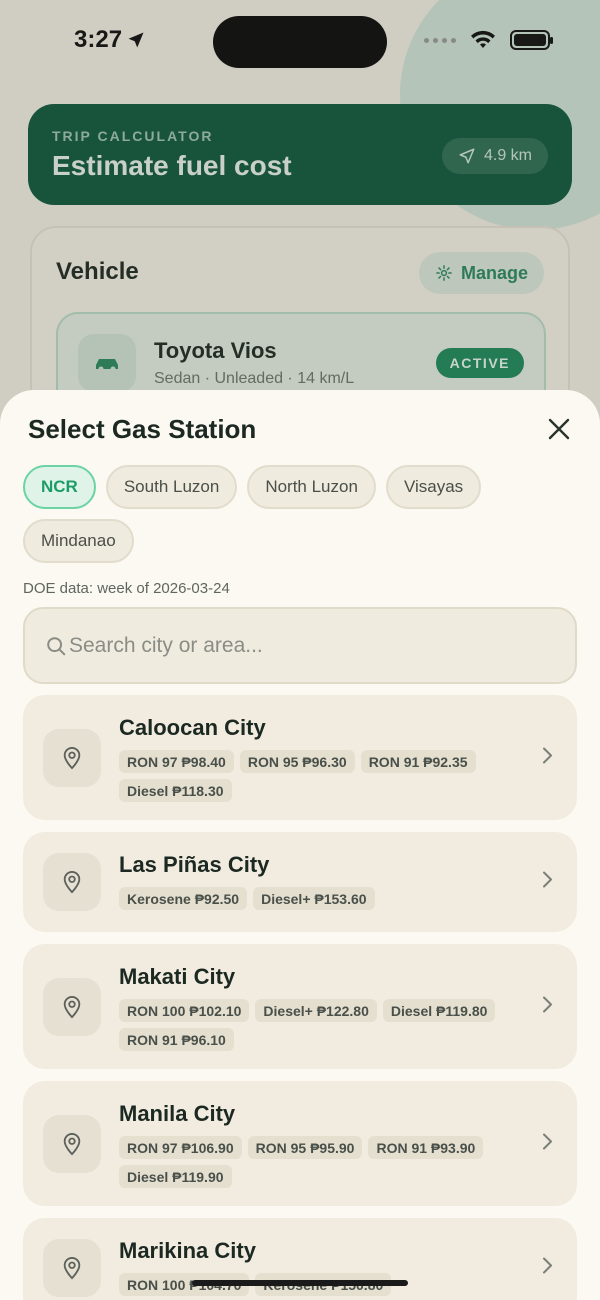 This screenshot has height=1300, width=600. I want to click on sheet-title: Select Gas Station, so click(142, 429).